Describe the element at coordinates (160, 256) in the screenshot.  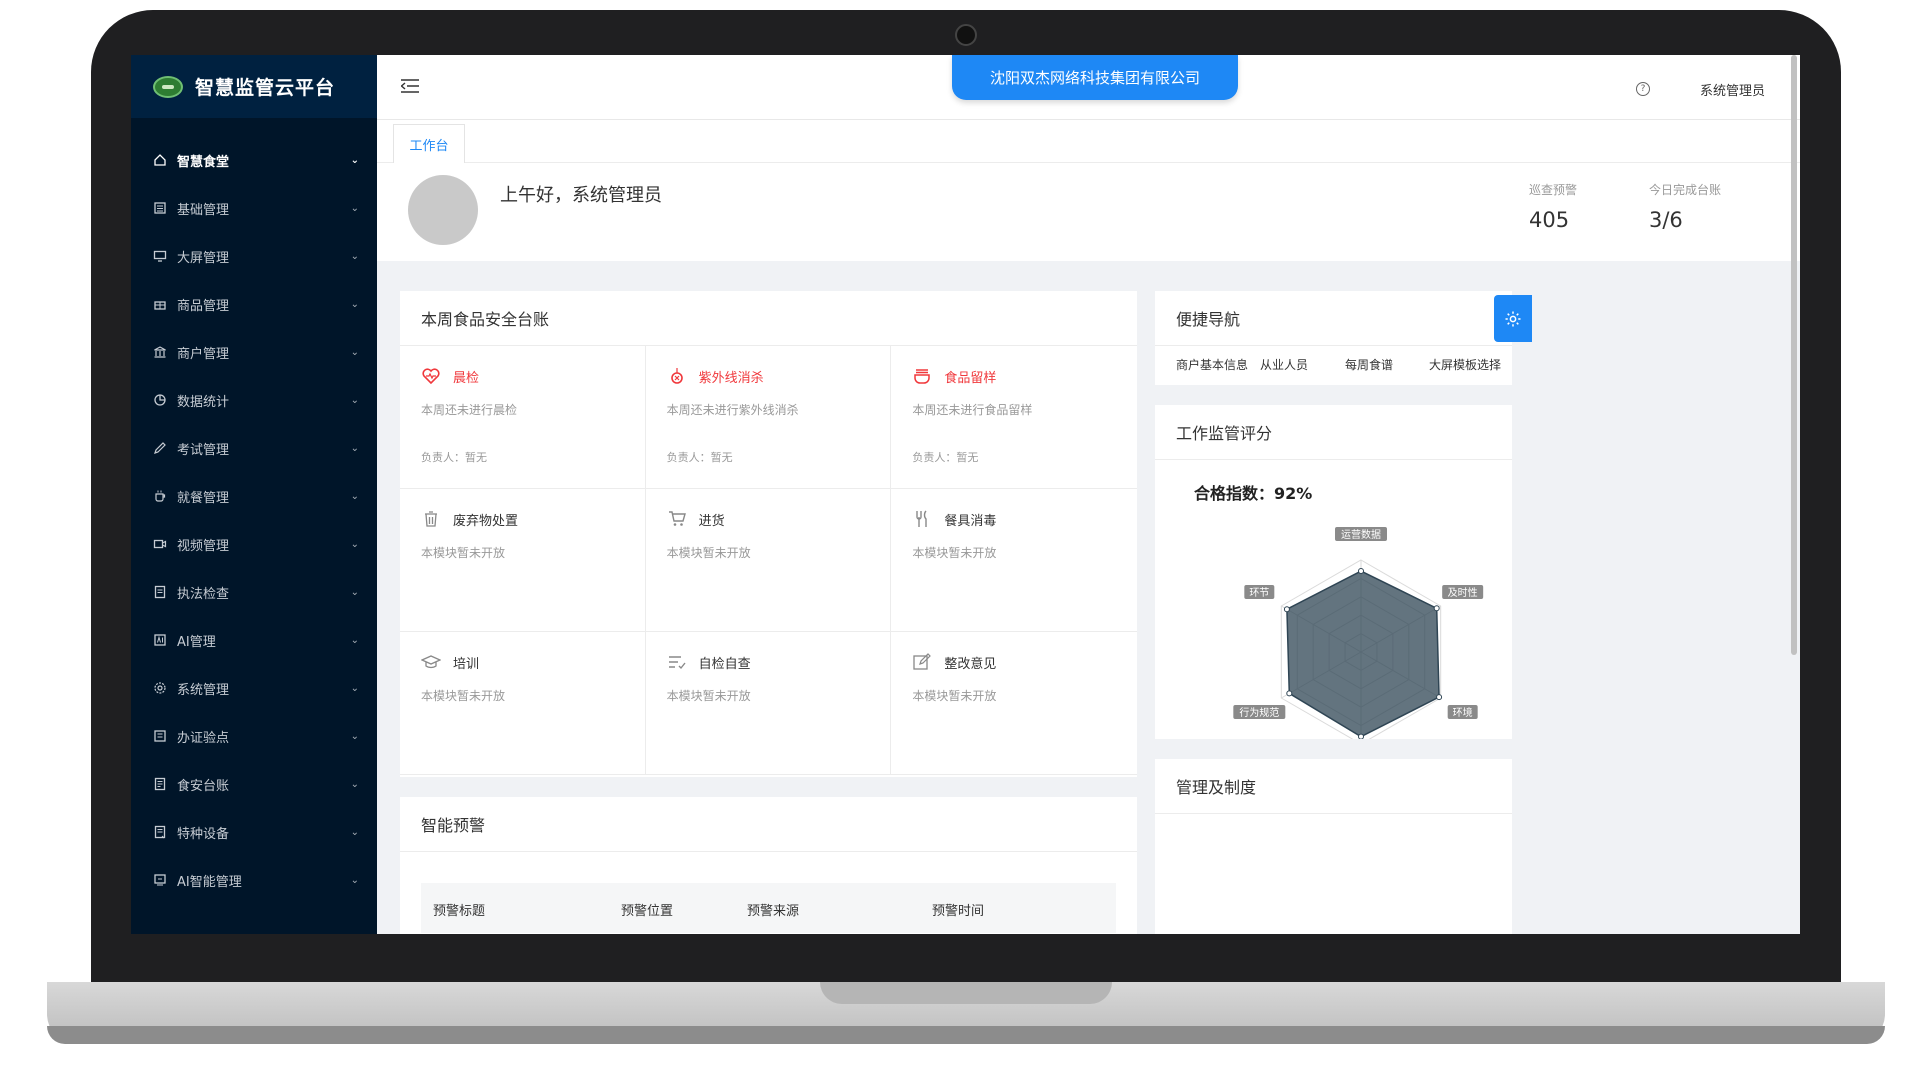
I see `monitor-icon` at that location.